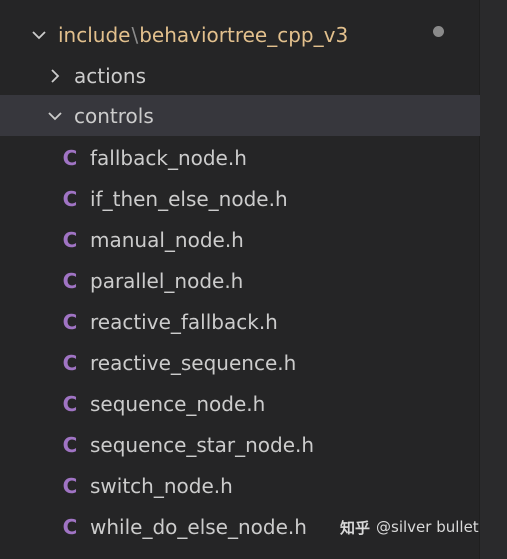 This screenshot has height=559, width=507. Describe the element at coordinates (167, 239) in the screenshot. I see `file-name: manual_node.h` at that location.